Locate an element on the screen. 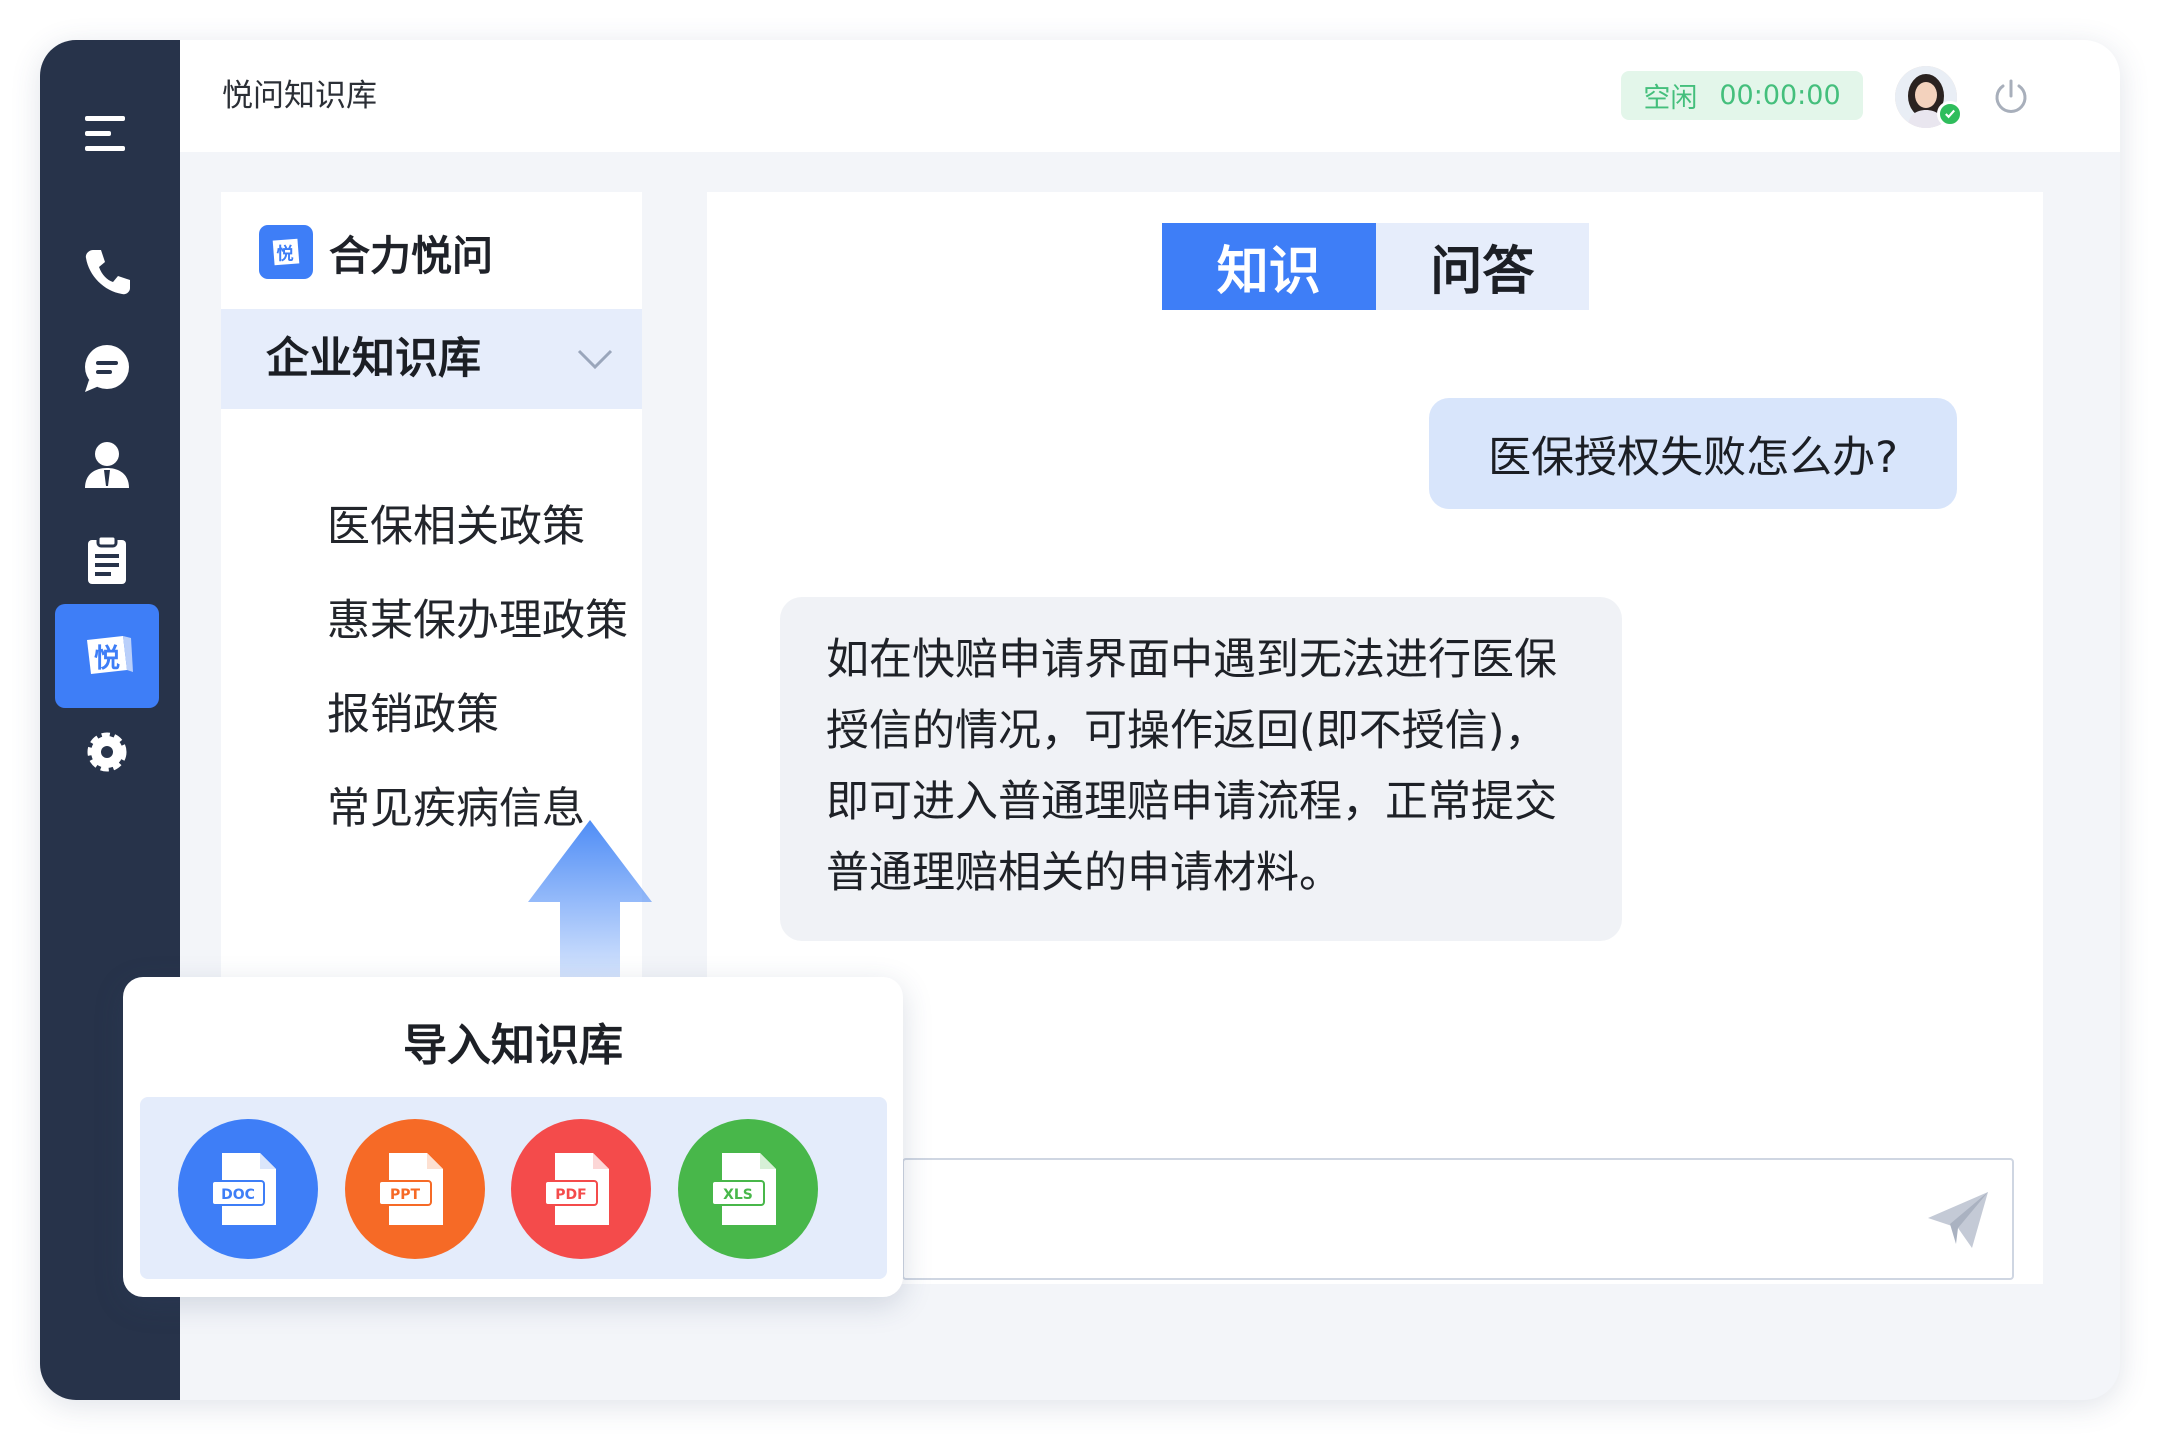  svg-text: DOC is located at coordinates (238, 1195).